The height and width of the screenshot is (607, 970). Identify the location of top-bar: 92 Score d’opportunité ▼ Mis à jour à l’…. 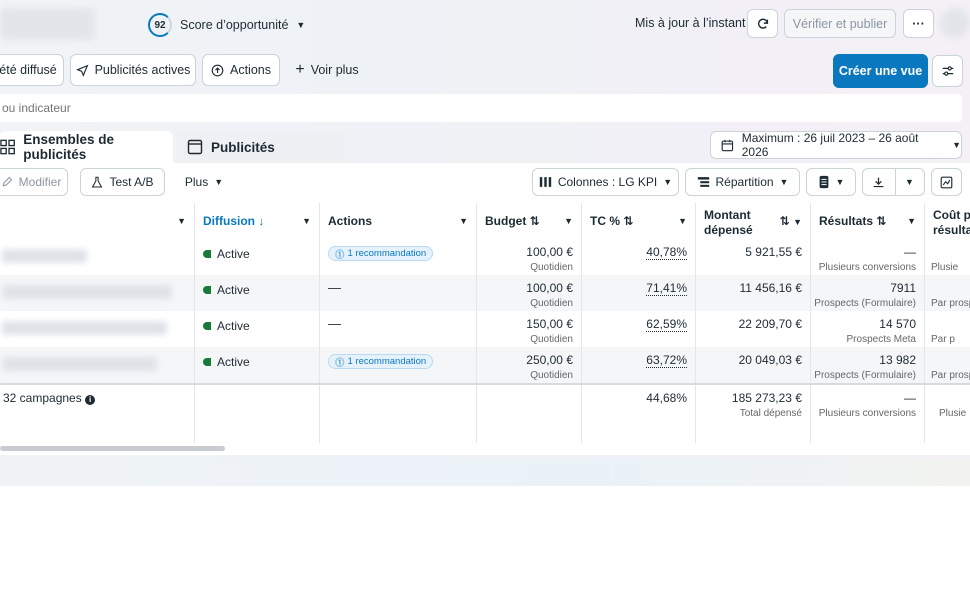
(485, 24).